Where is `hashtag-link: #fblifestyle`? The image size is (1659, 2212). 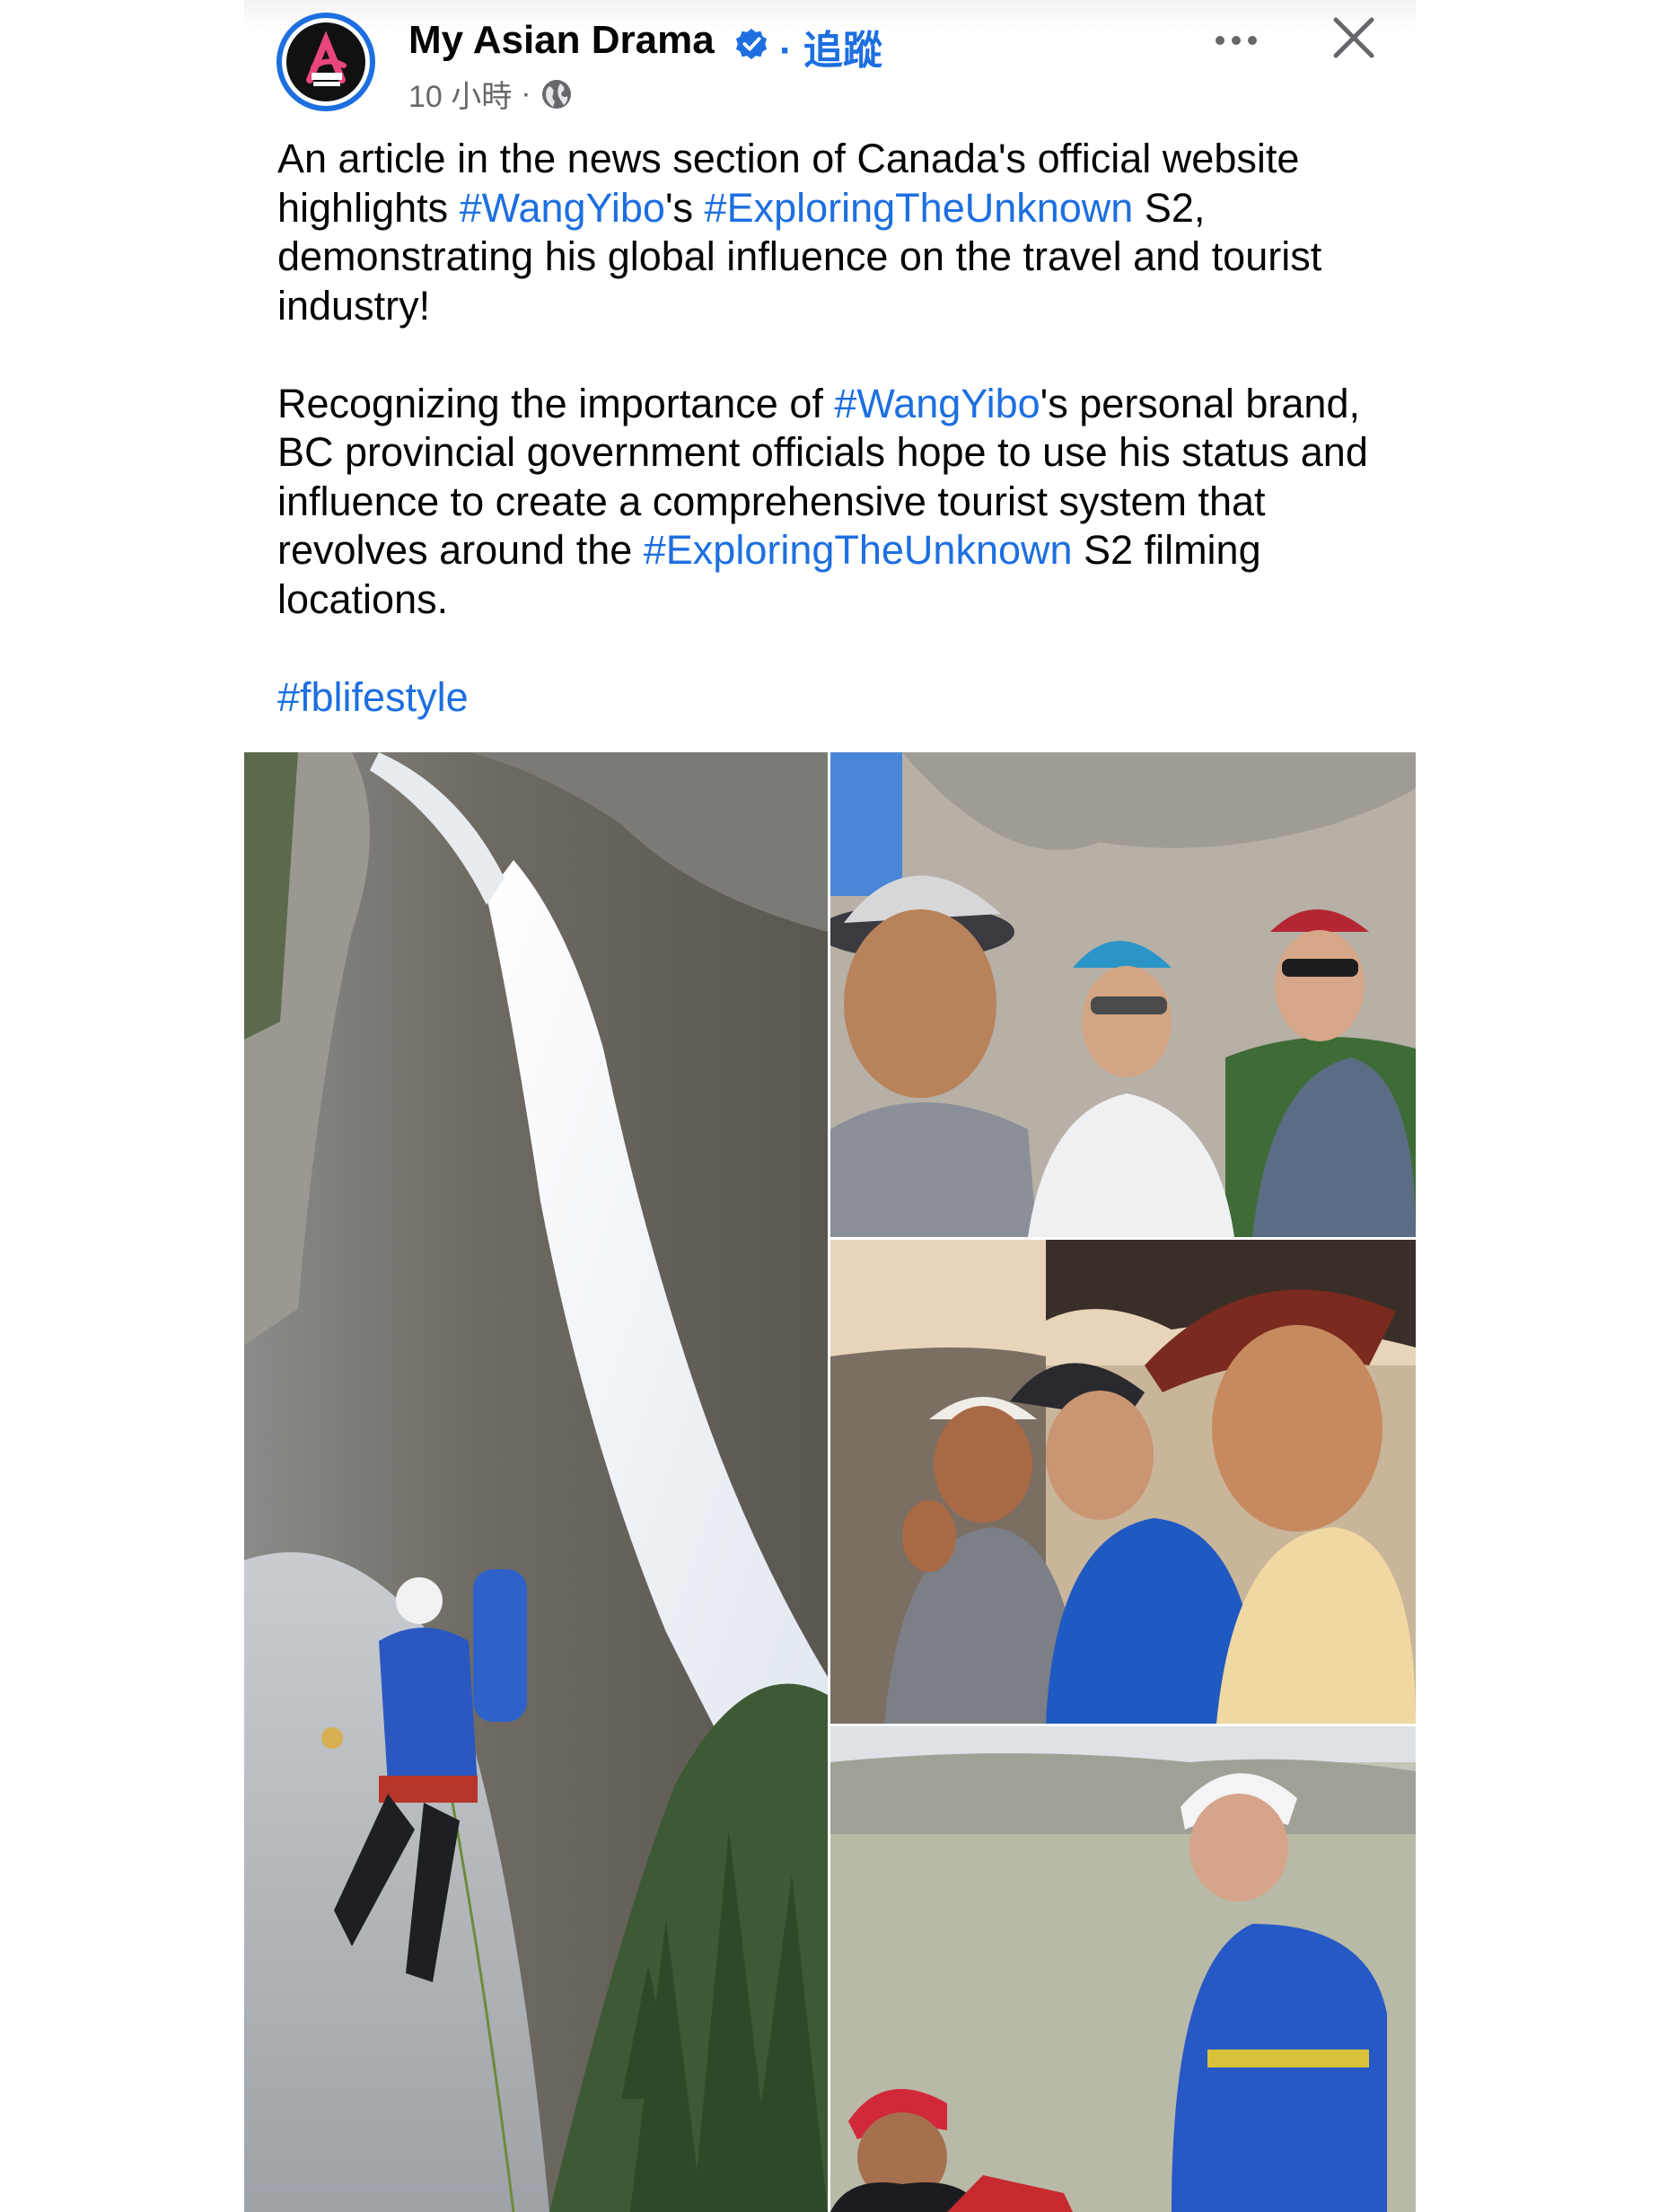
hashtag-link: #fblifestyle is located at coordinates (373, 697).